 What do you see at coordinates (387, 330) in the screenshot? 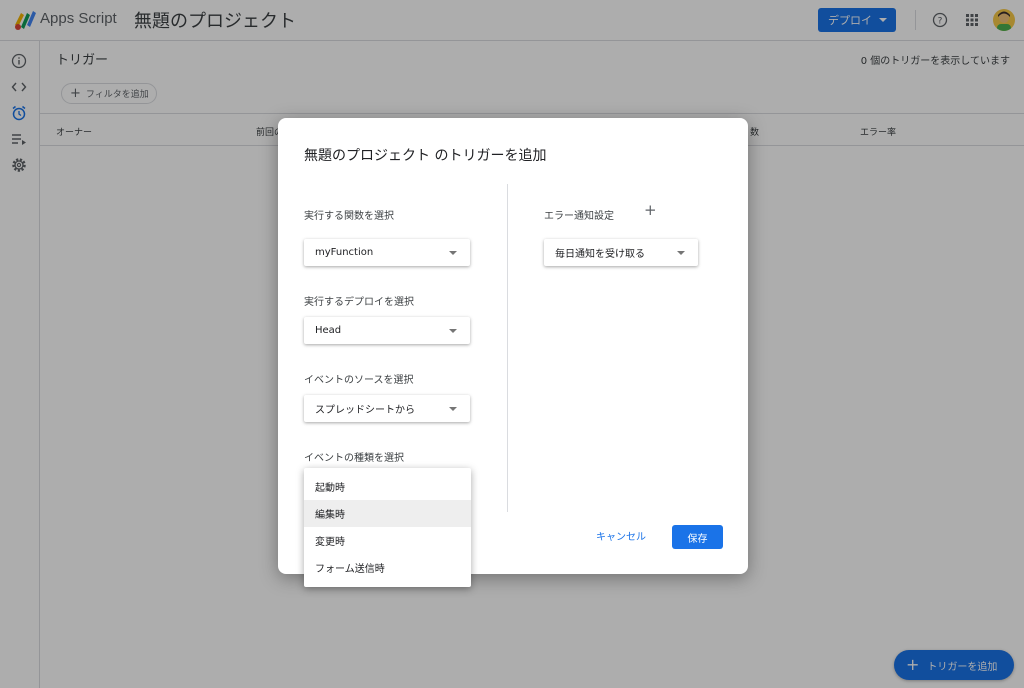
I see `deployment-select: Head` at bounding box center [387, 330].